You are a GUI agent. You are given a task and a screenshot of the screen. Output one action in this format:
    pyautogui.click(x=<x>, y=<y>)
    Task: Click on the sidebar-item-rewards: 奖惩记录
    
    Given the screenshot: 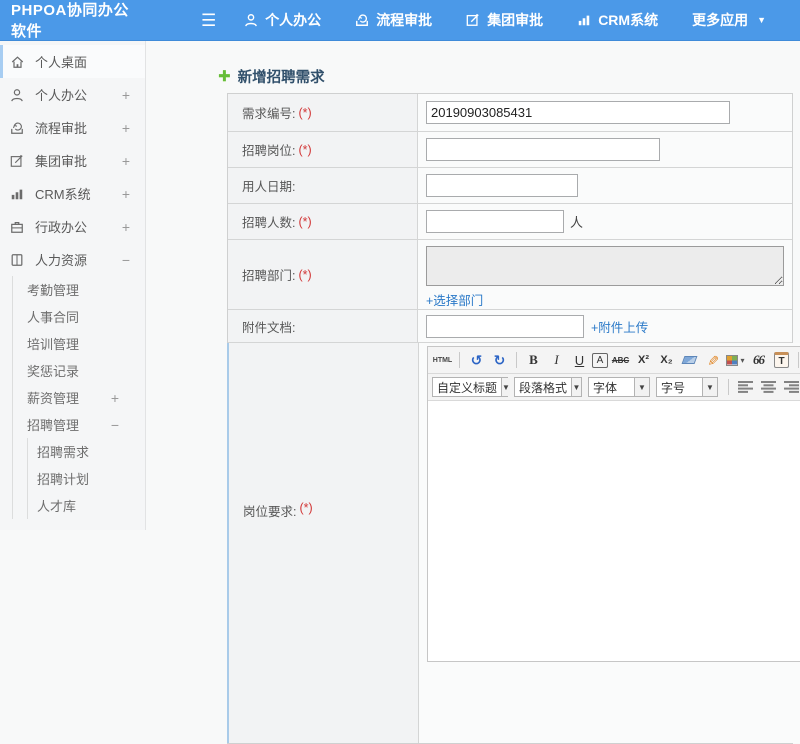 What is the action you would take?
    pyautogui.click(x=79, y=370)
    